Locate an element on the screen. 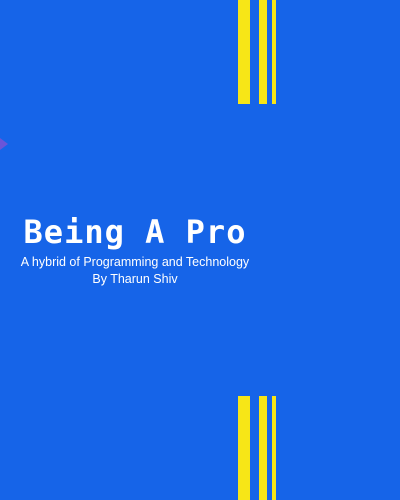 The width and height of the screenshot is (400, 500). corner-triangle-decoration is located at coordinates (4, 144).